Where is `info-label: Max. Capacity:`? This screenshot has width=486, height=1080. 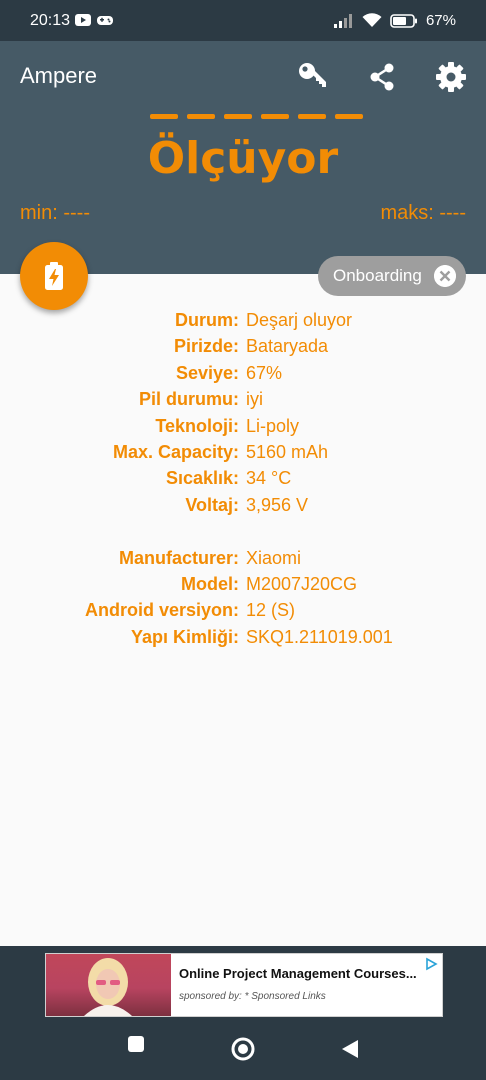 info-label: Max. Capacity: is located at coordinates (175, 451).